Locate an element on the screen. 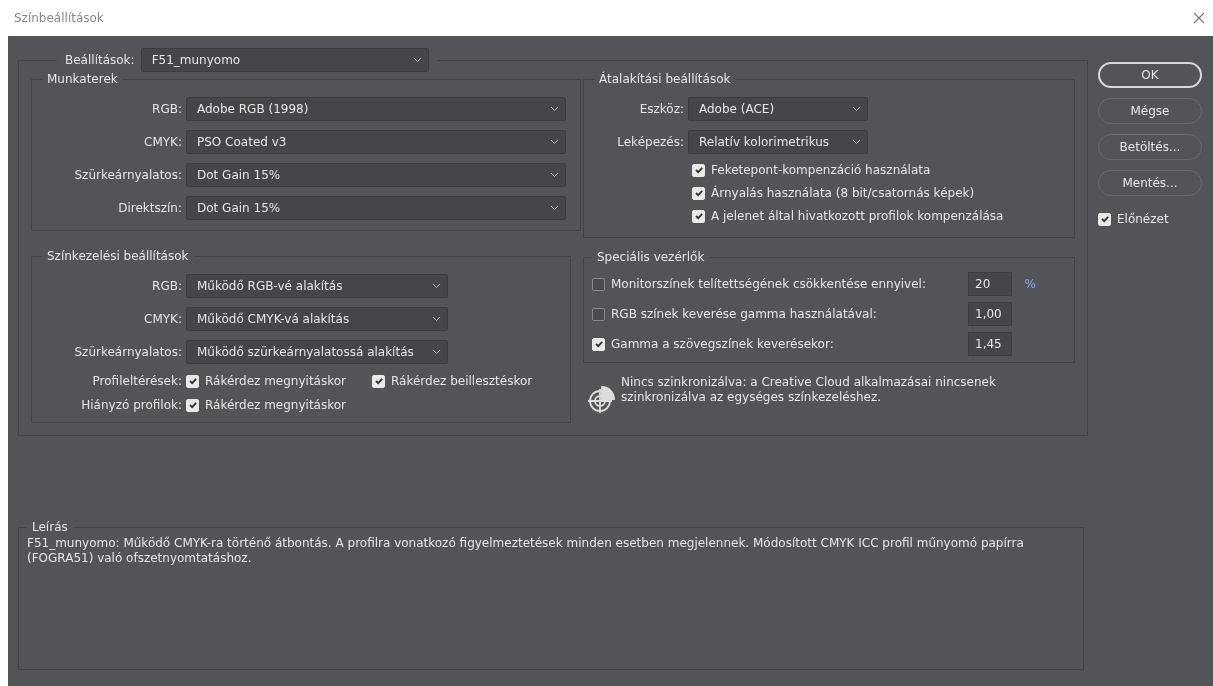 The width and height of the screenshot is (1213, 686). field-label: Profileltérések: is located at coordinates (136, 381).